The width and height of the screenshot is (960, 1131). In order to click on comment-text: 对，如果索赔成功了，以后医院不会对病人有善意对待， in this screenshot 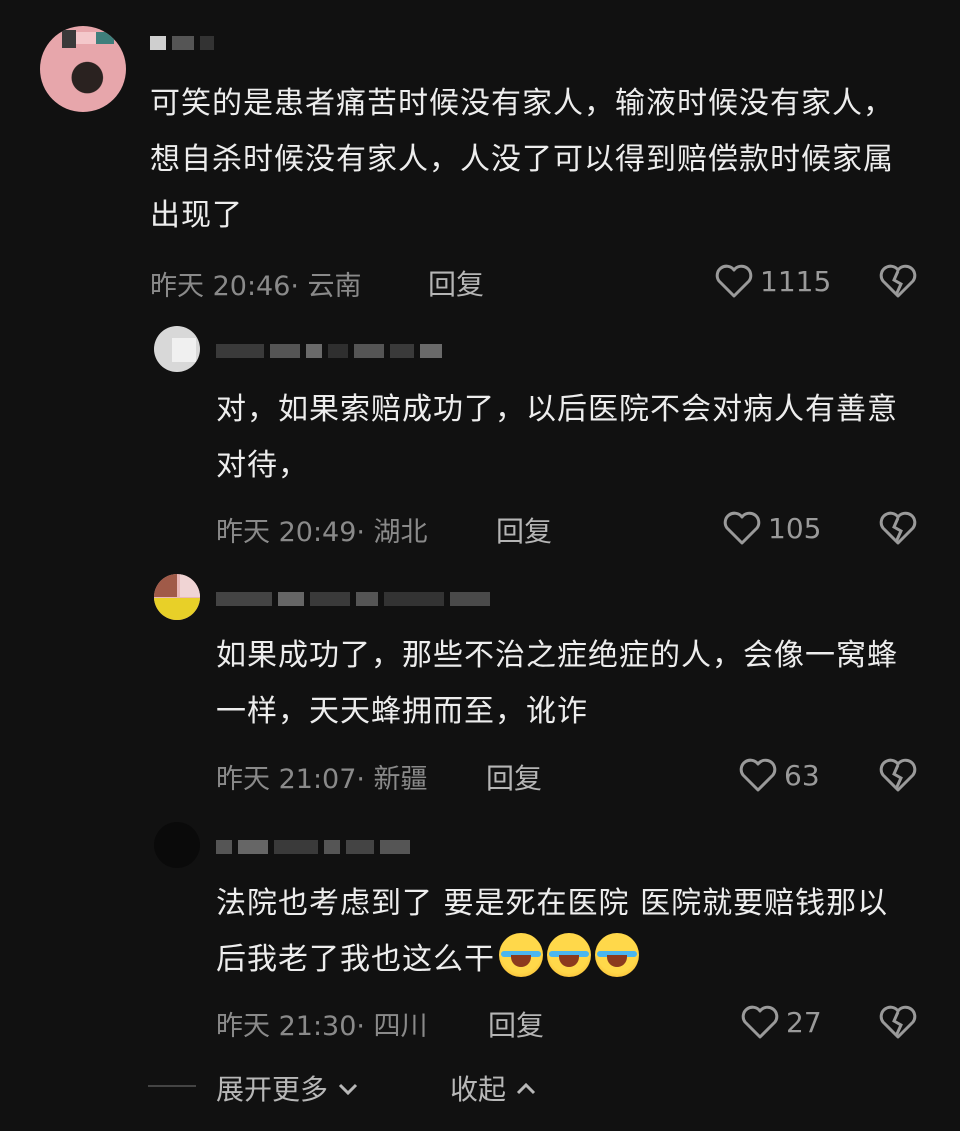, I will do `click(557, 437)`.